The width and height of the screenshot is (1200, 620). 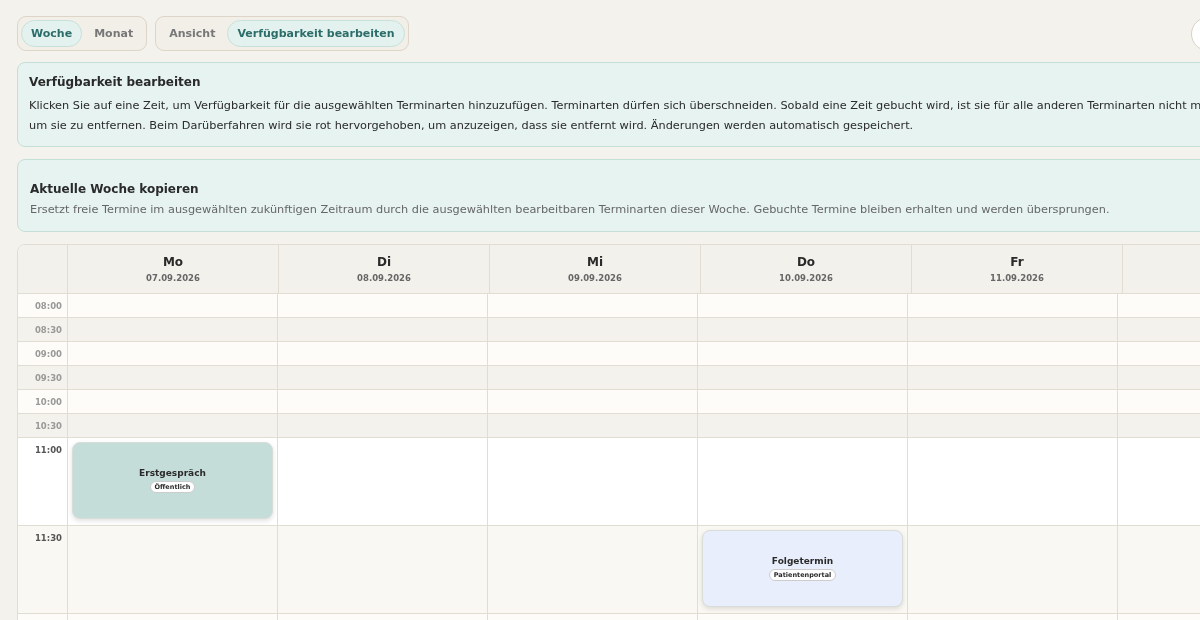 What do you see at coordinates (48, 378) in the screenshot?
I see `time-label: 09:30` at bounding box center [48, 378].